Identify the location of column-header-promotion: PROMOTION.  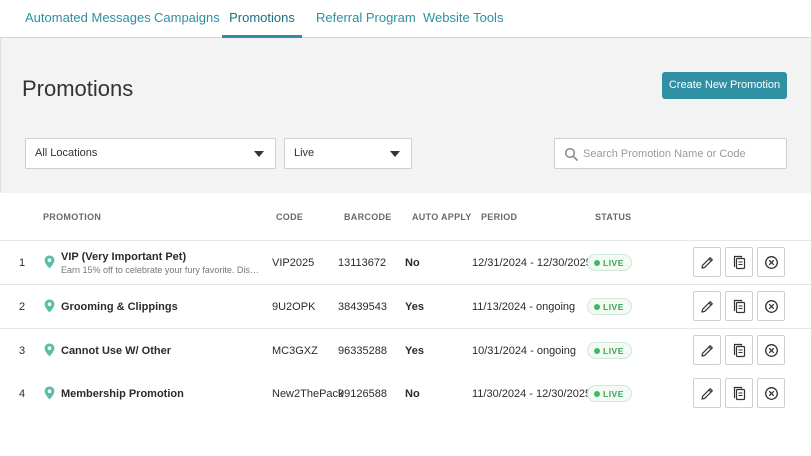
(72, 217).